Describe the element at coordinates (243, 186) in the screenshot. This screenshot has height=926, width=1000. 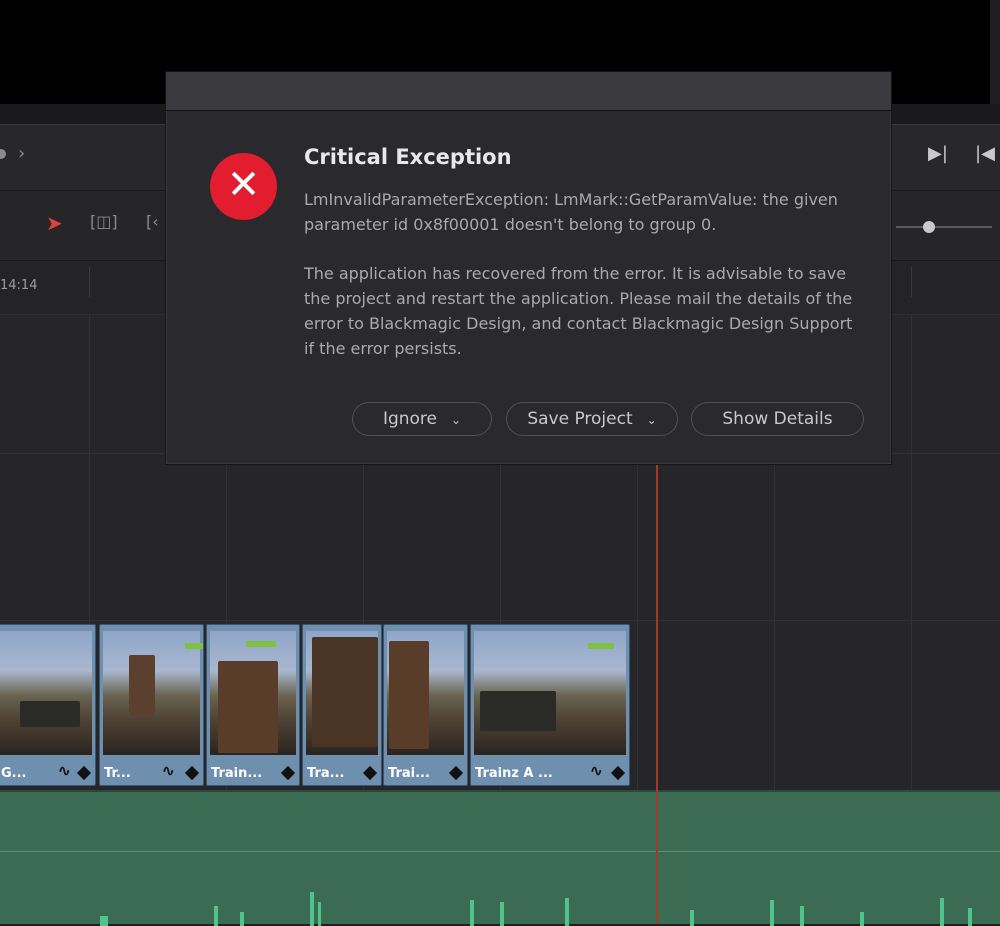
I see `close-icon: ✕` at that location.